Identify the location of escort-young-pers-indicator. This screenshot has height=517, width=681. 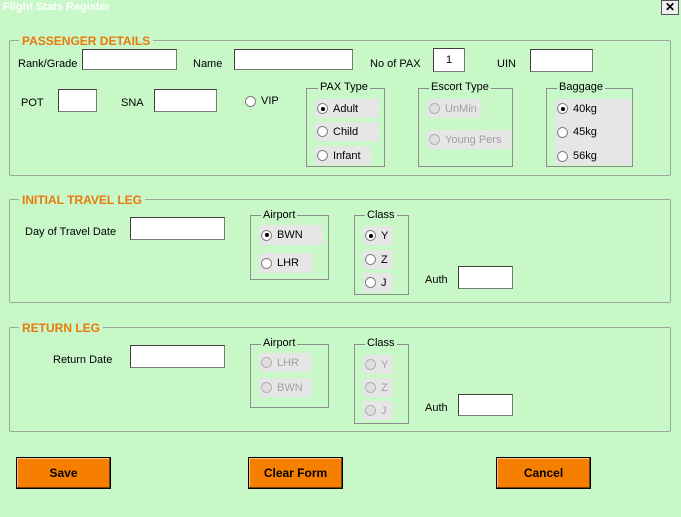
(434, 139).